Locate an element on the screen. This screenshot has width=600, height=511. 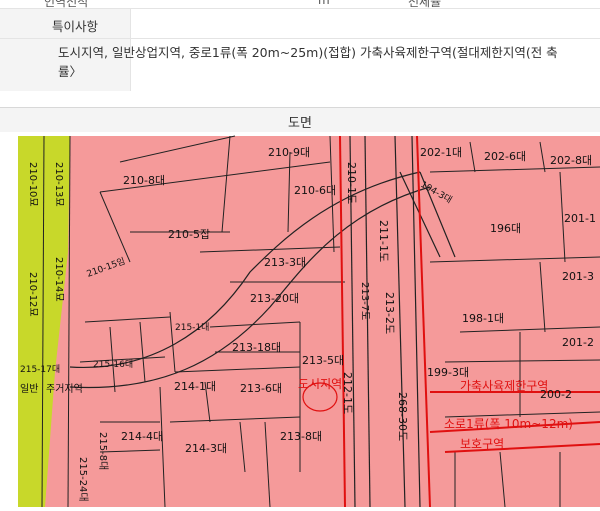
parcel-label: 210-14묘 is located at coordinates (58, 279).